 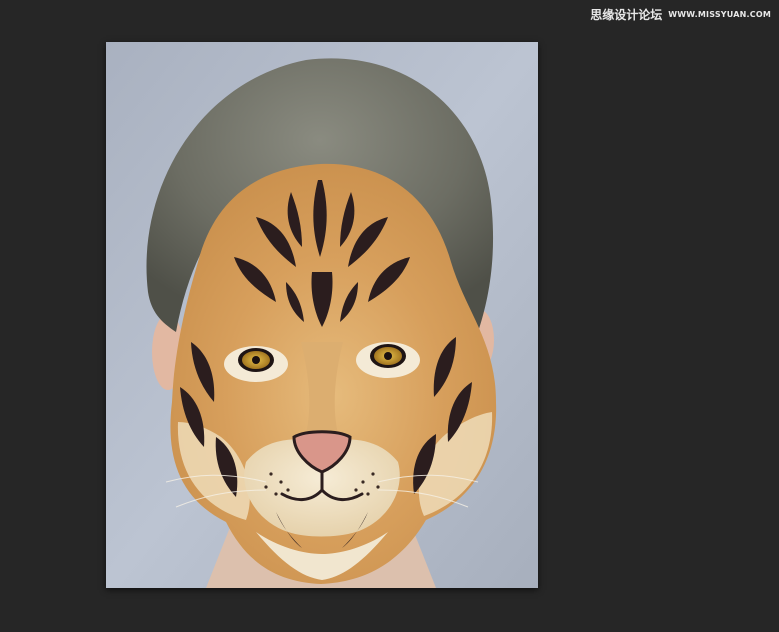 What do you see at coordinates (626, 15) in the screenshot?
I see `watermark-site-name: 思缘设计论坛` at bounding box center [626, 15].